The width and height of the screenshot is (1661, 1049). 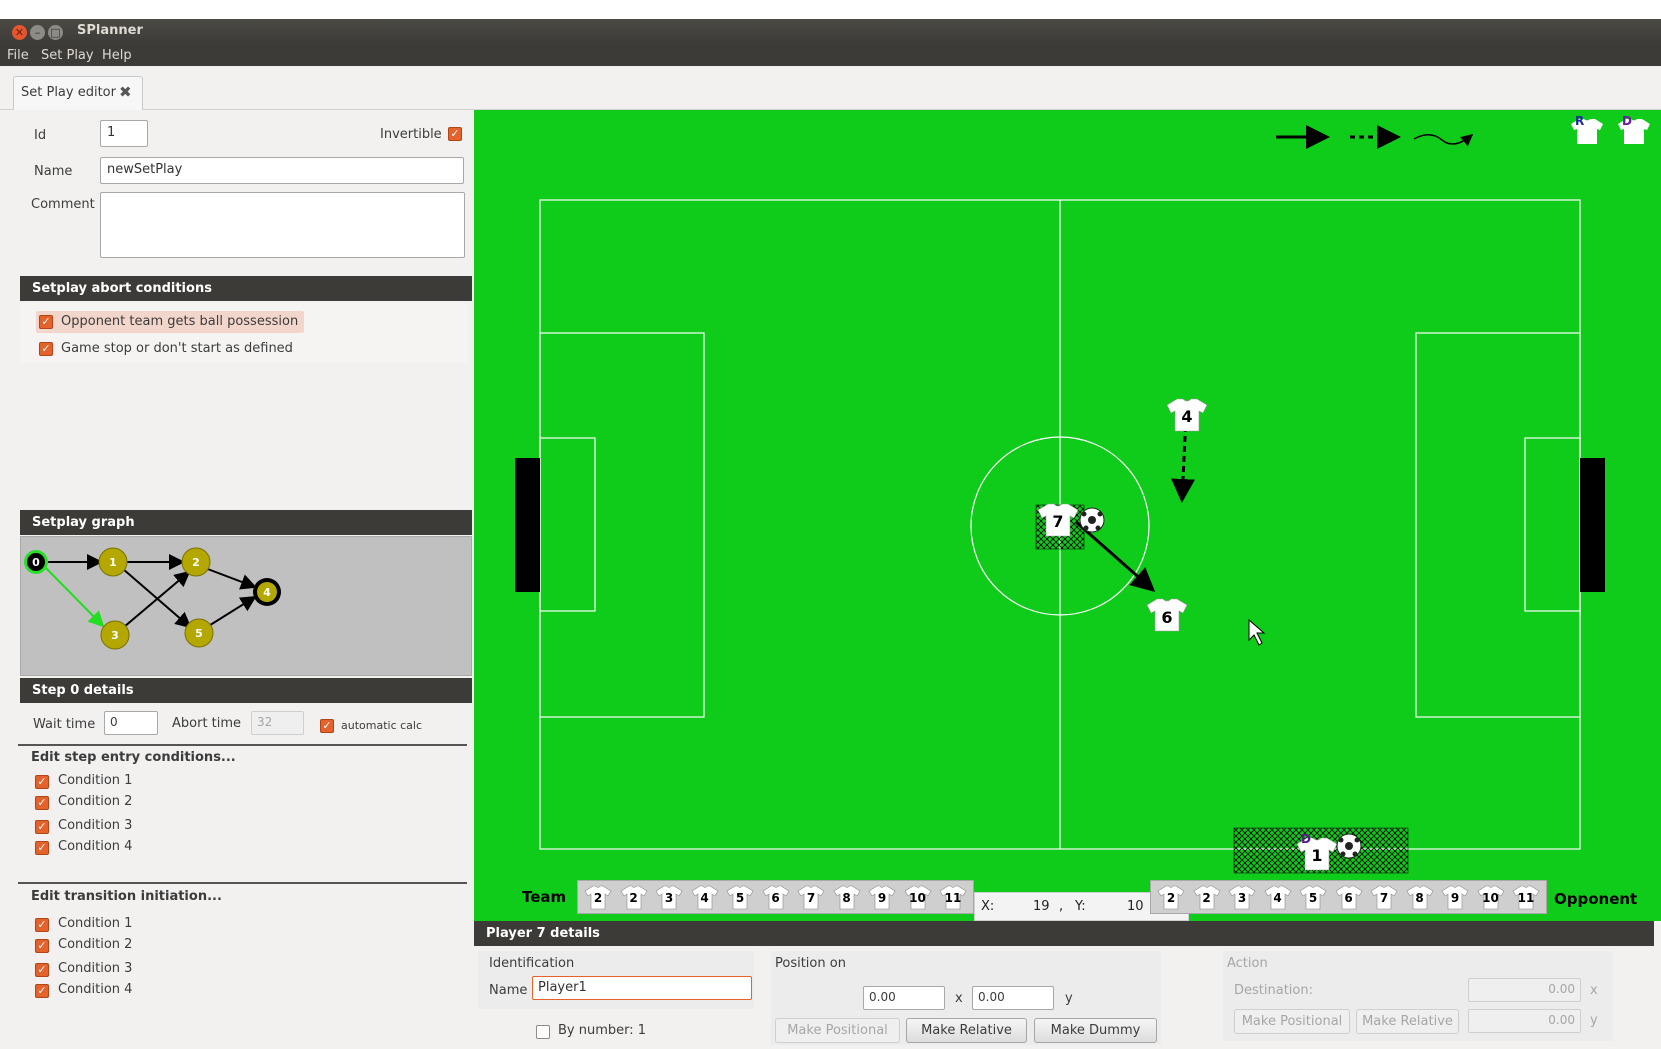 I want to click on team-shirt: 8, so click(x=847, y=897).